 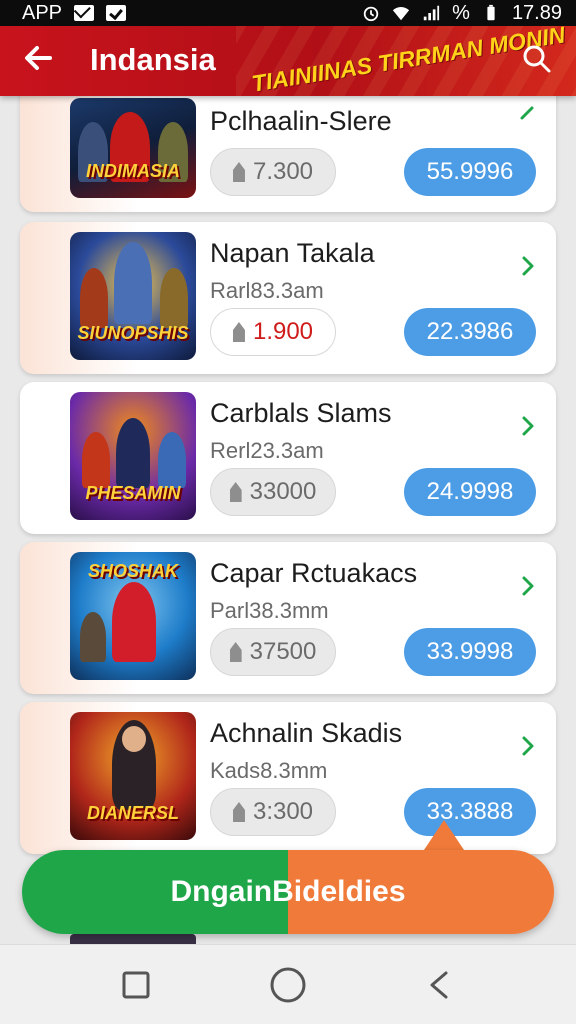 What do you see at coordinates (470, 172) in the screenshot?
I see `buy-button: 55.9996` at bounding box center [470, 172].